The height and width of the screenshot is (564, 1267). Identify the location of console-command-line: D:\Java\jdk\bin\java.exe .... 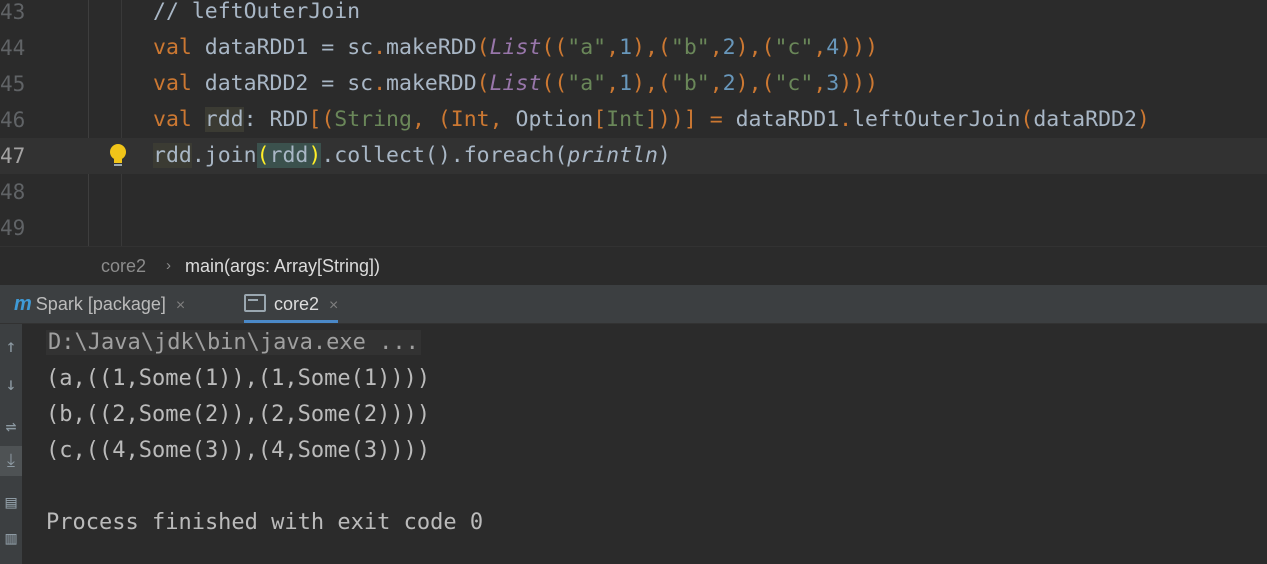
(233, 343).